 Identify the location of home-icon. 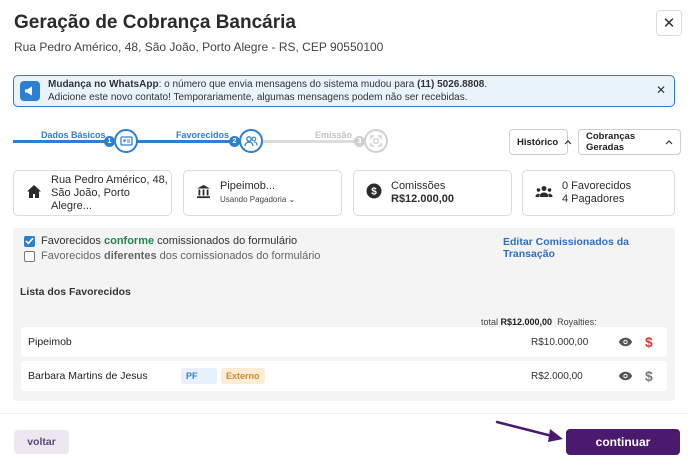
(34, 193).